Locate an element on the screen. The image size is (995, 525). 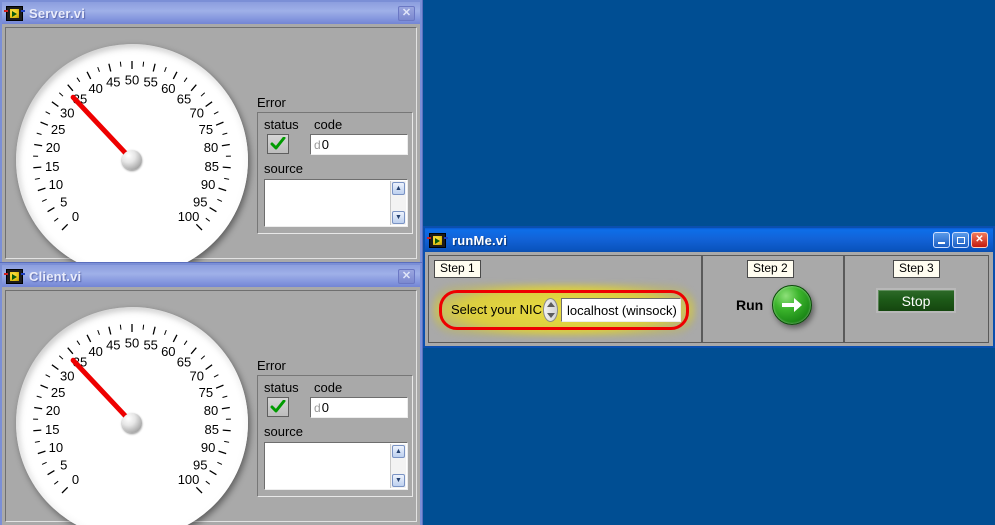
status-led-client is located at coordinates (278, 407).